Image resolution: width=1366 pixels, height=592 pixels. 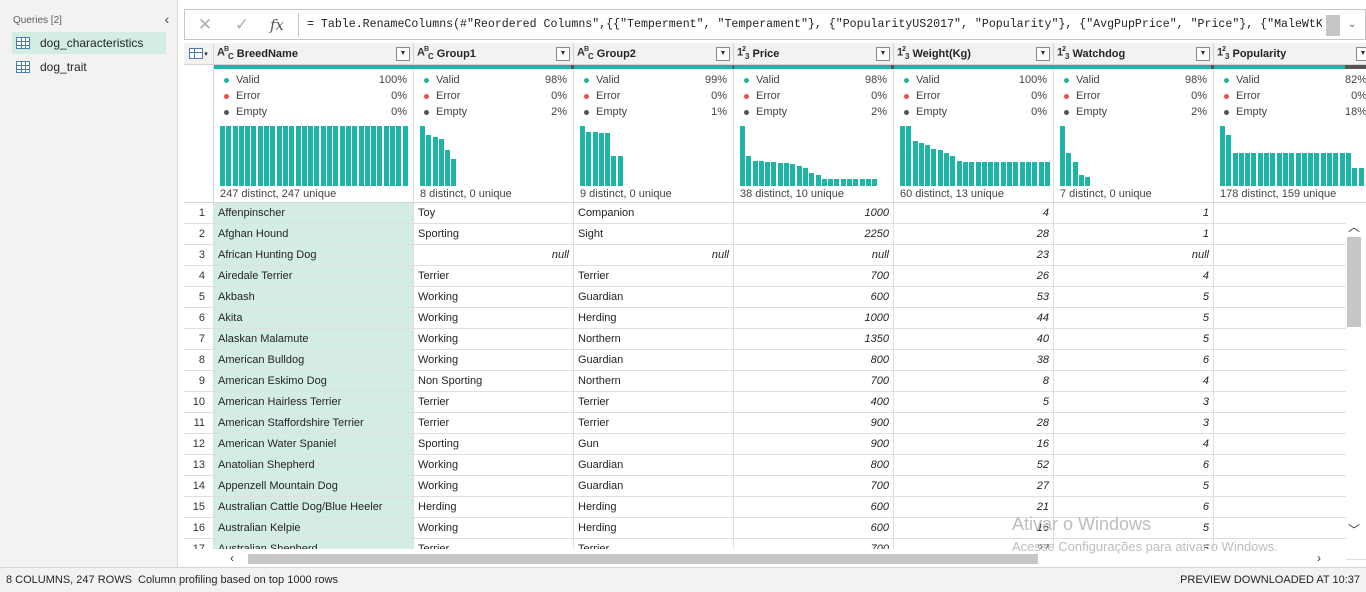 What do you see at coordinates (1333, 25) in the screenshot?
I see `formula-scrollbar` at bounding box center [1333, 25].